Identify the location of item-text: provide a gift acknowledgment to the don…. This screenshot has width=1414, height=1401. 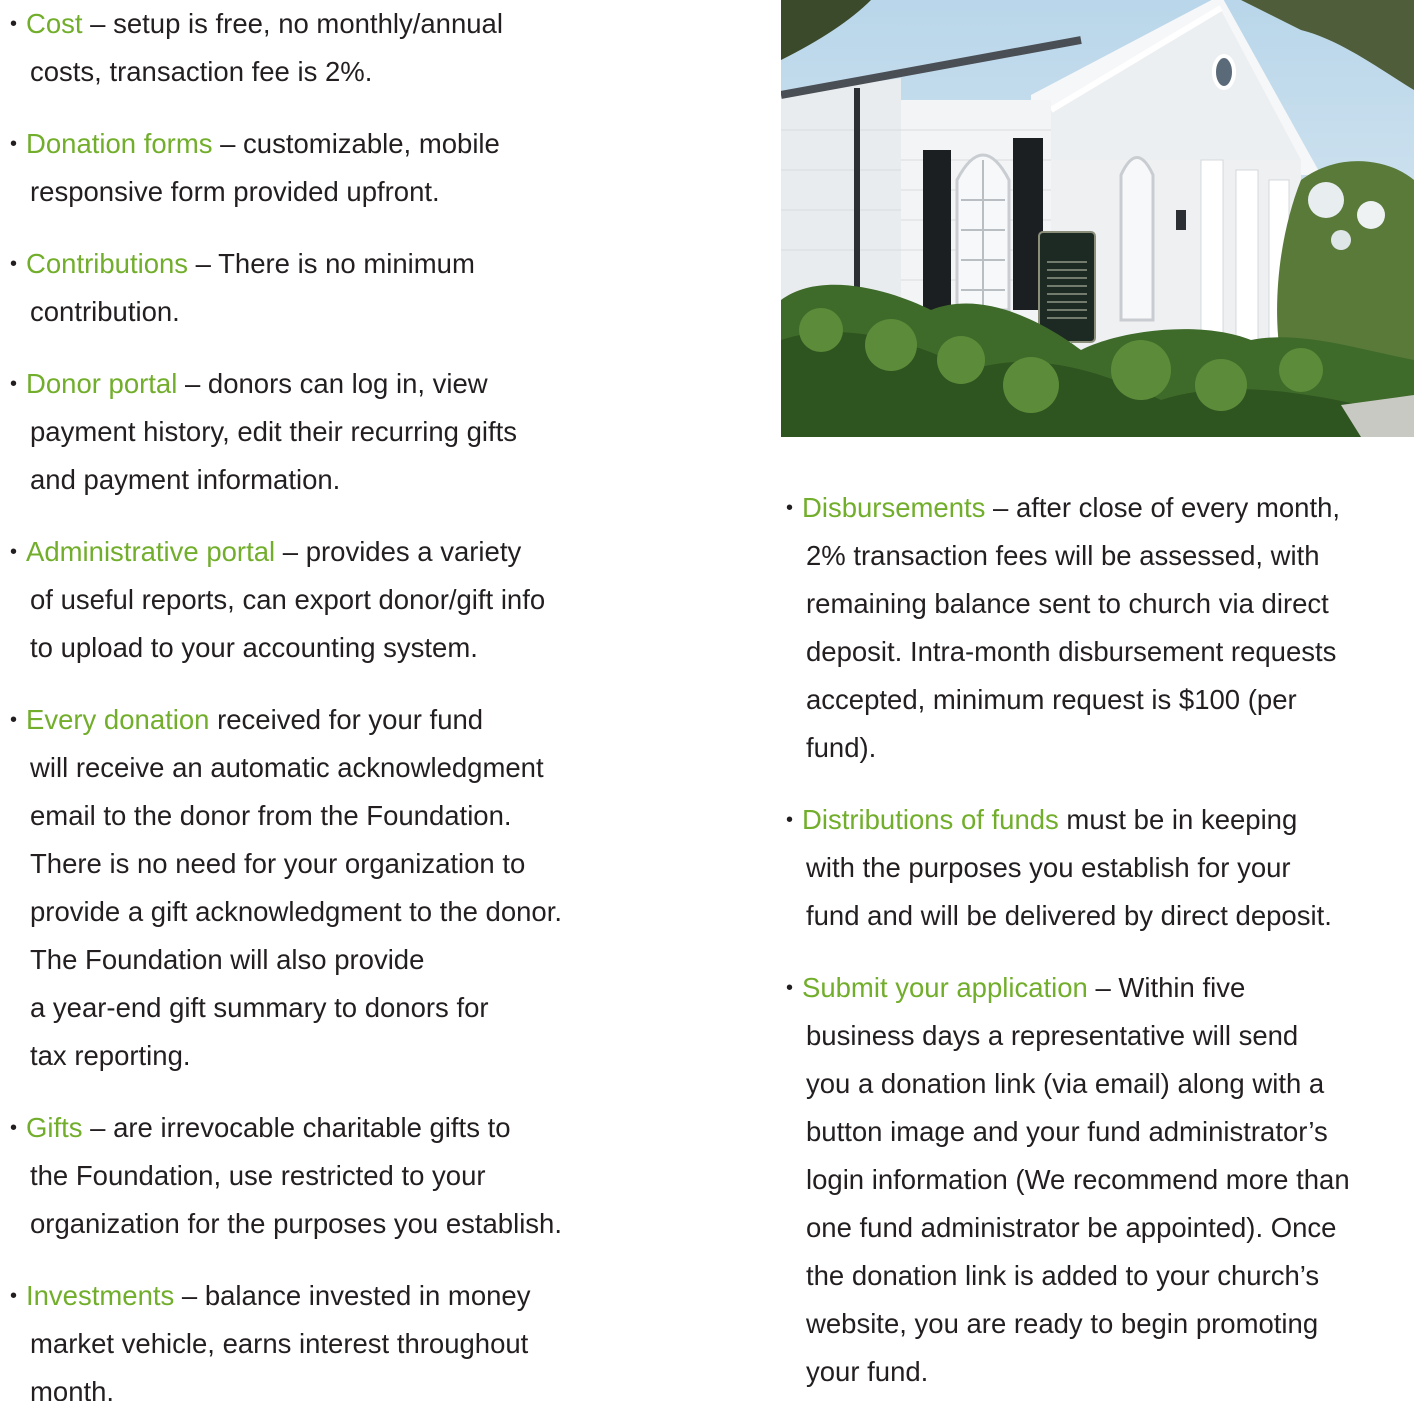
(296, 911).